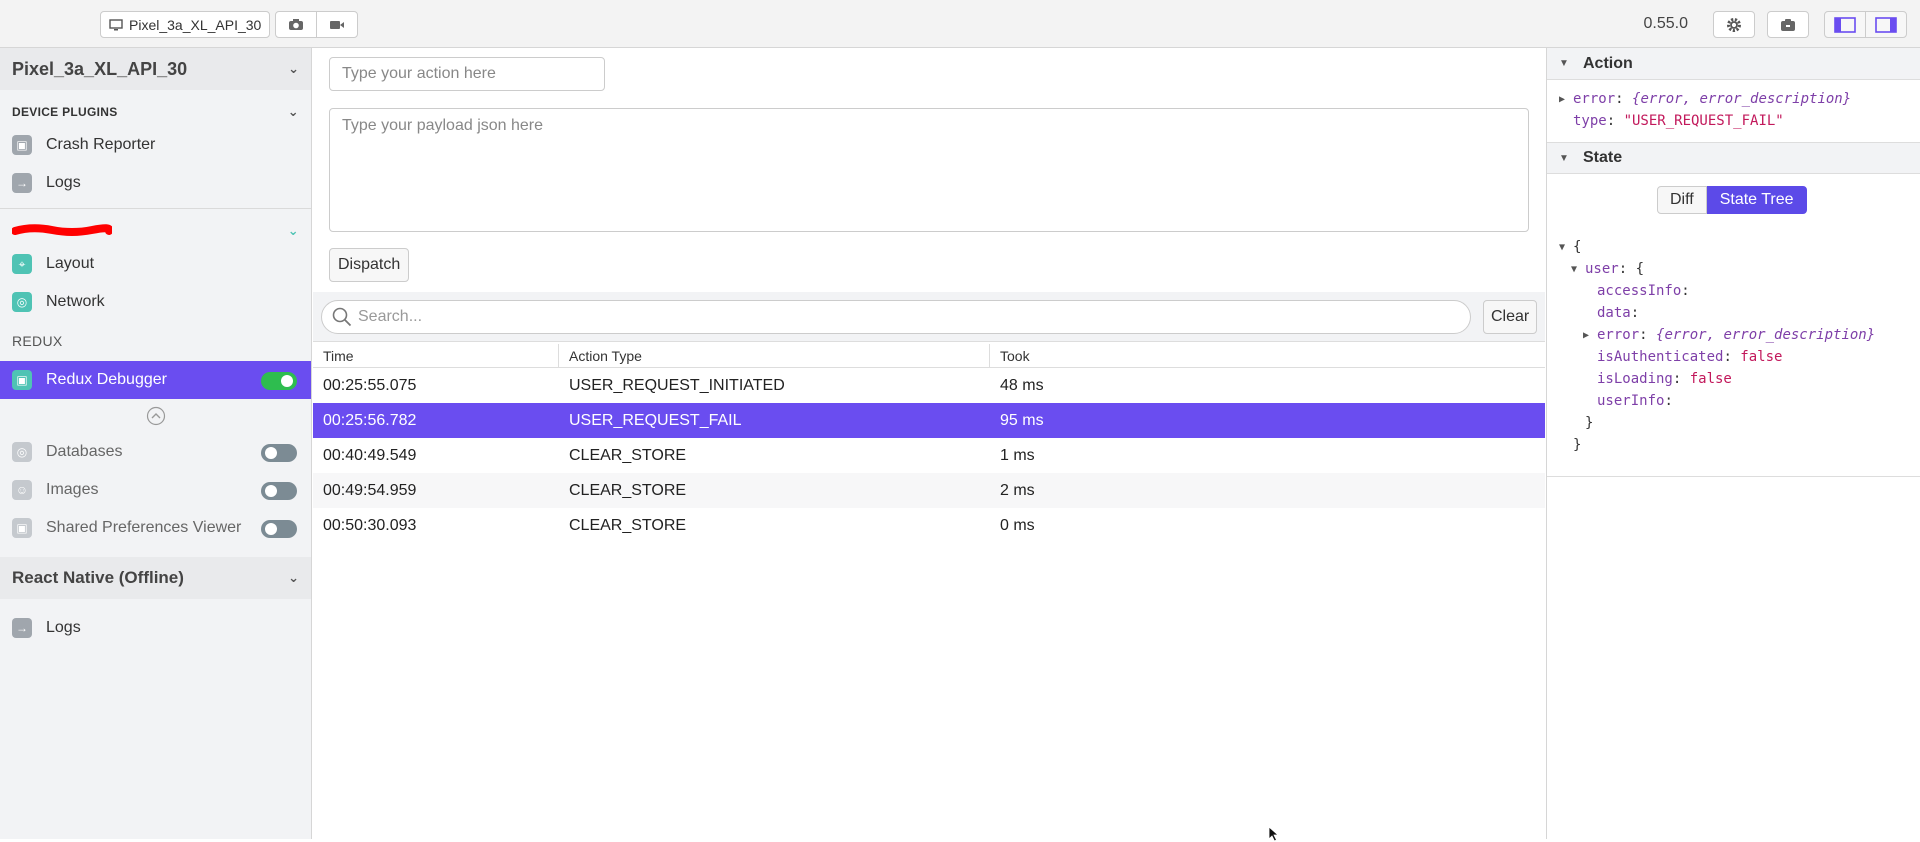 The height and width of the screenshot is (842, 1920). I want to click on action-type-input: Type your action here, so click(467, 74).